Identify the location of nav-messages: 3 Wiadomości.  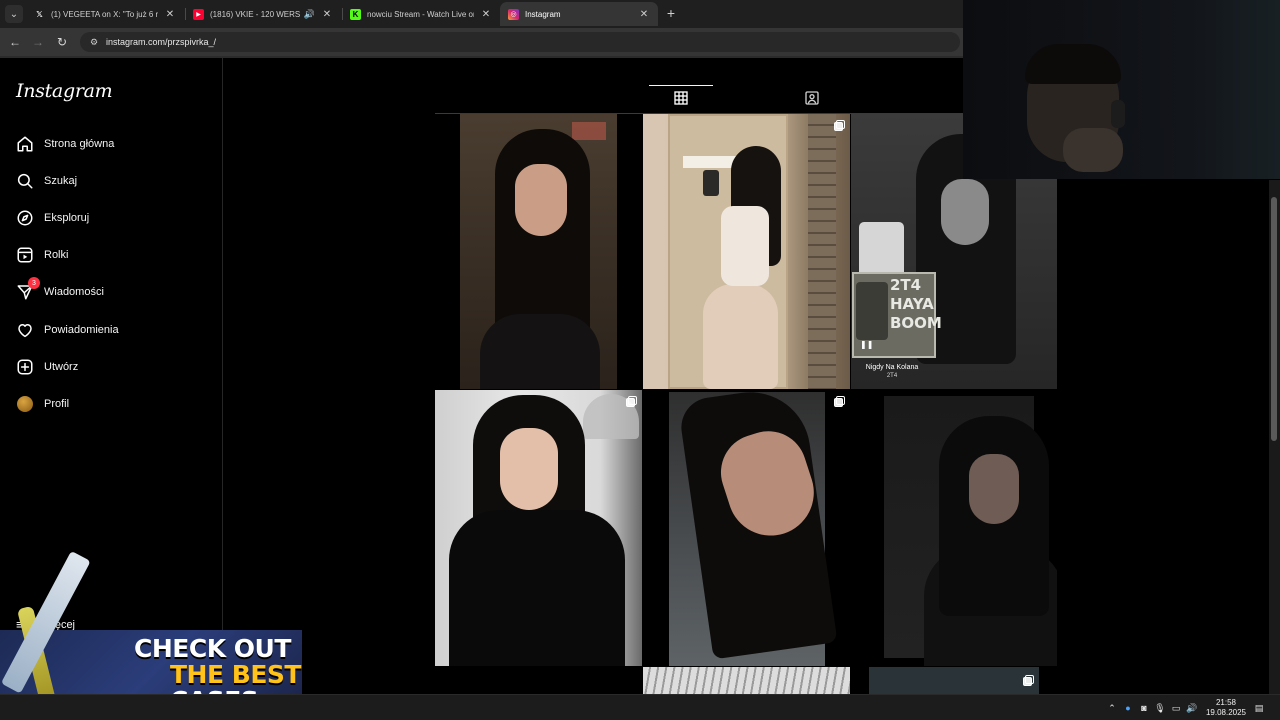
(112, 292).